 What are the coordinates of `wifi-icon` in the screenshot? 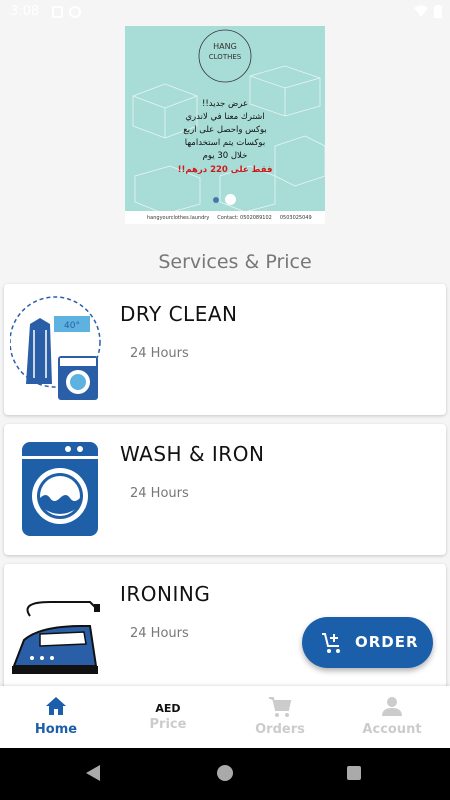 It's located at (421, 11).